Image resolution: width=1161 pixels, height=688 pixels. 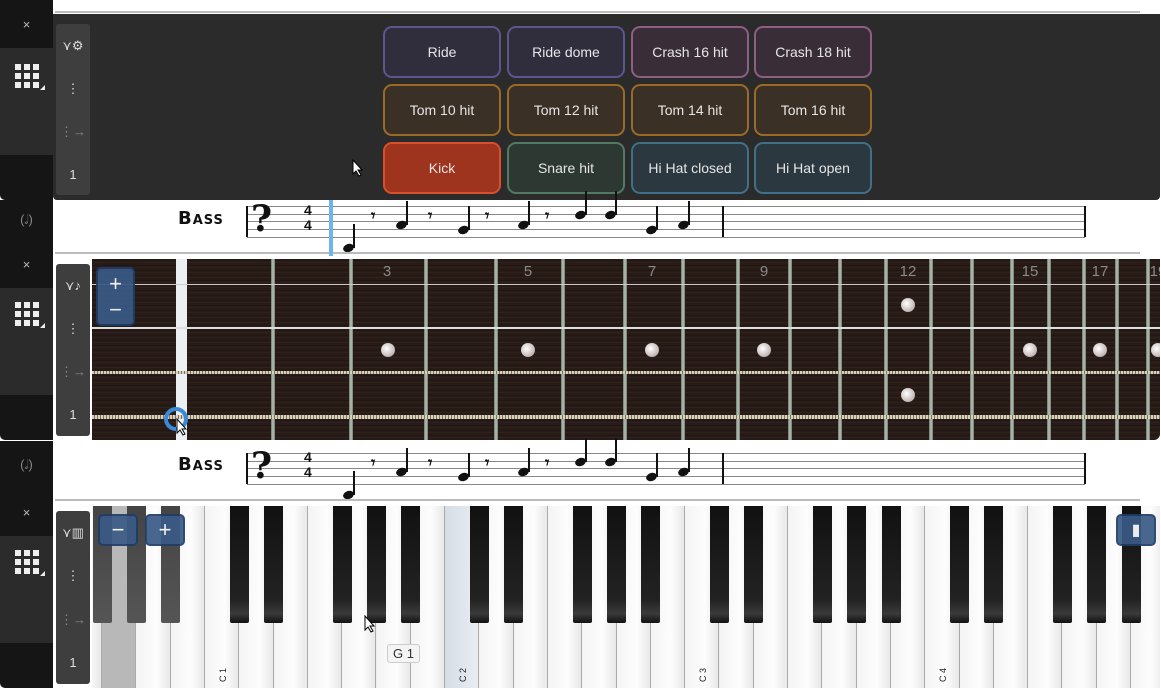 I want to click on drum-track-sidebar: ×, so click(x=26, y=100).